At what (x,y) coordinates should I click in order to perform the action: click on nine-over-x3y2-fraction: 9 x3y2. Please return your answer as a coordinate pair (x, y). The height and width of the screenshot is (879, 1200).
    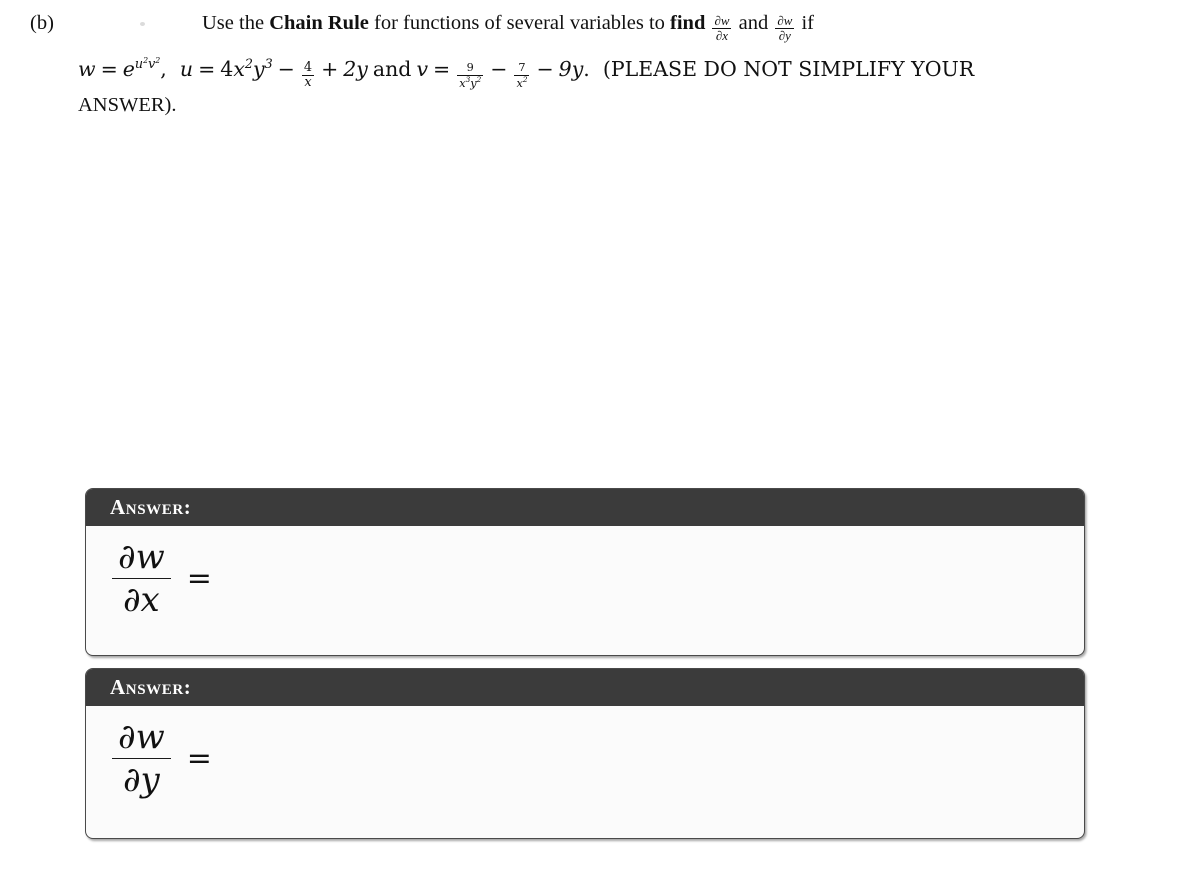
    Looking at the image, I should click on (470, 75).